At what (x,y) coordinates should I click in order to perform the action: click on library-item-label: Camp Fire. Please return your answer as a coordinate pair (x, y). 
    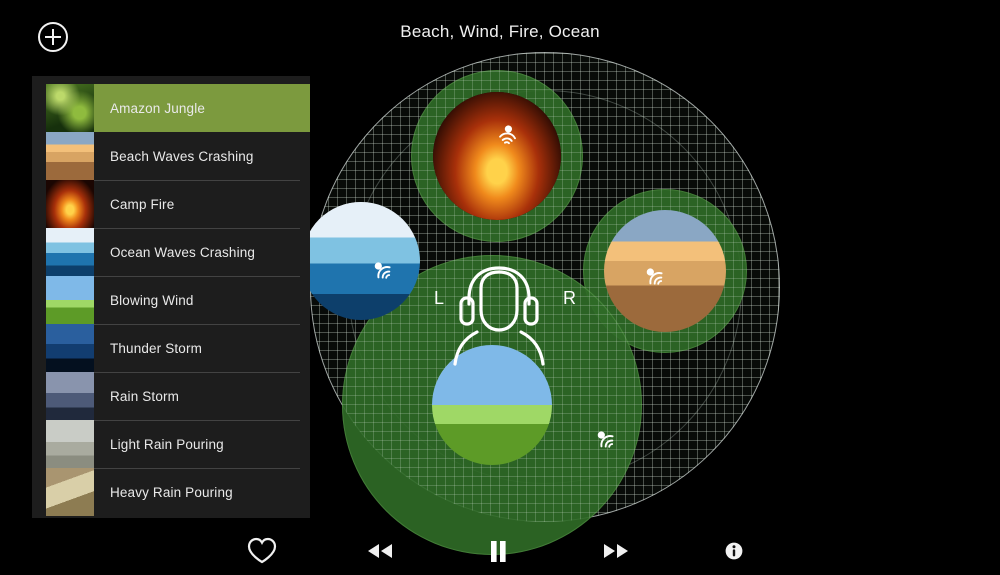
    Looking at the image, I should click on (142, 204).